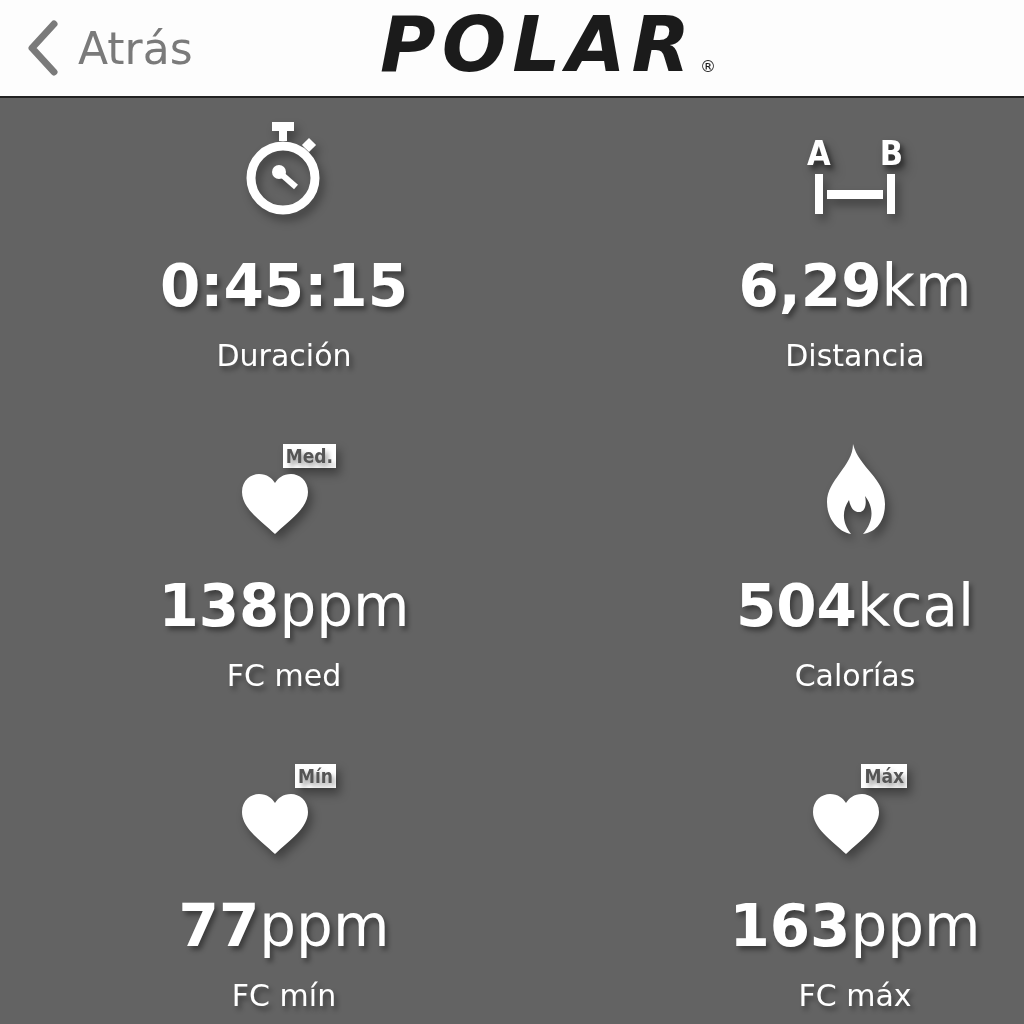 Image resolution: width=1024 pixels, height=1024 pixels. Describe the element at coordinates (309, 456) in the screenshot. I see `badge: Med.` at that location.